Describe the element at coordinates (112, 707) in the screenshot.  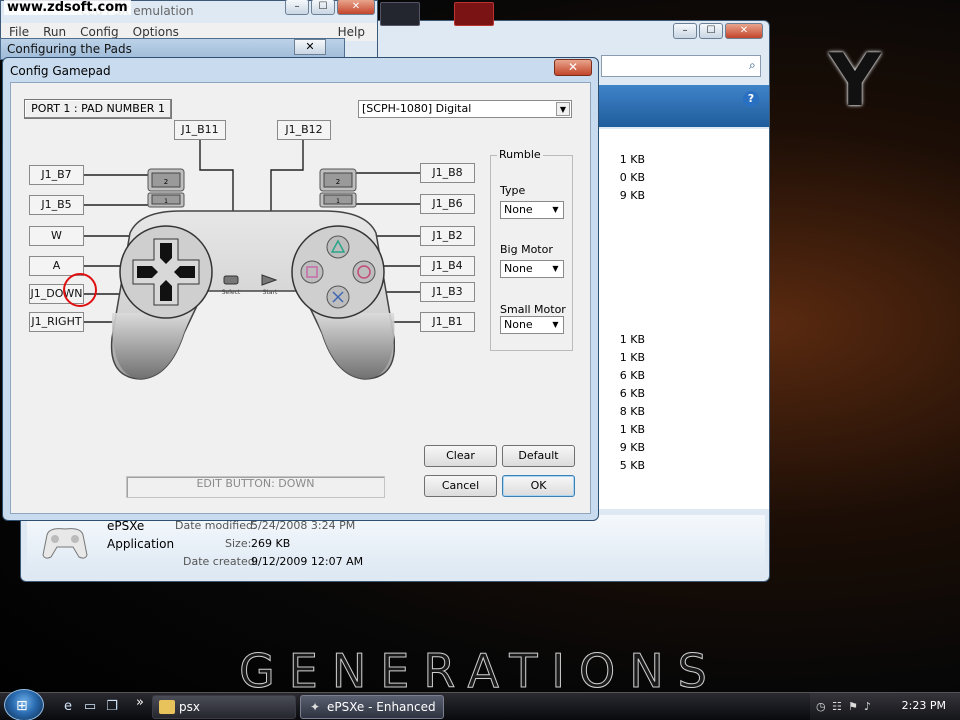
I see `switch-windows-icon: ❐` at that location.